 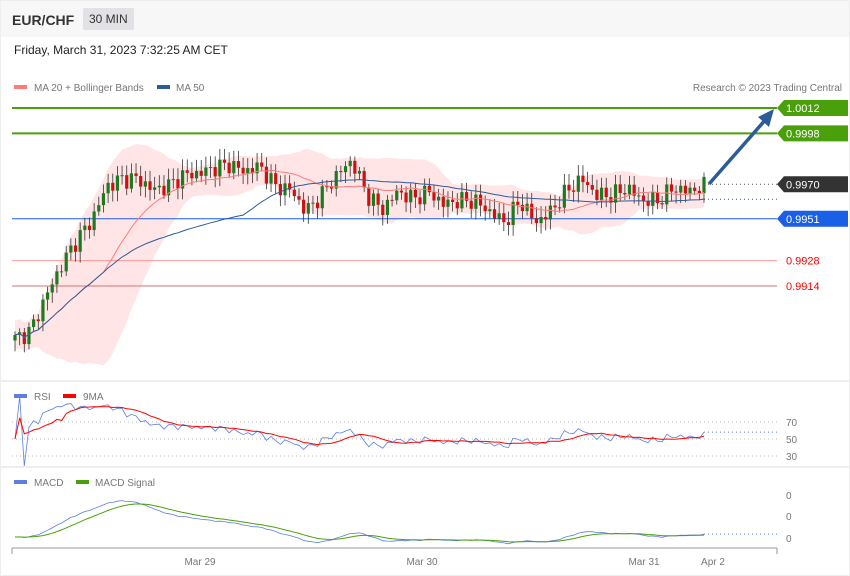 I want to click on level-label: 0.9970, so click(x=803, y=185).